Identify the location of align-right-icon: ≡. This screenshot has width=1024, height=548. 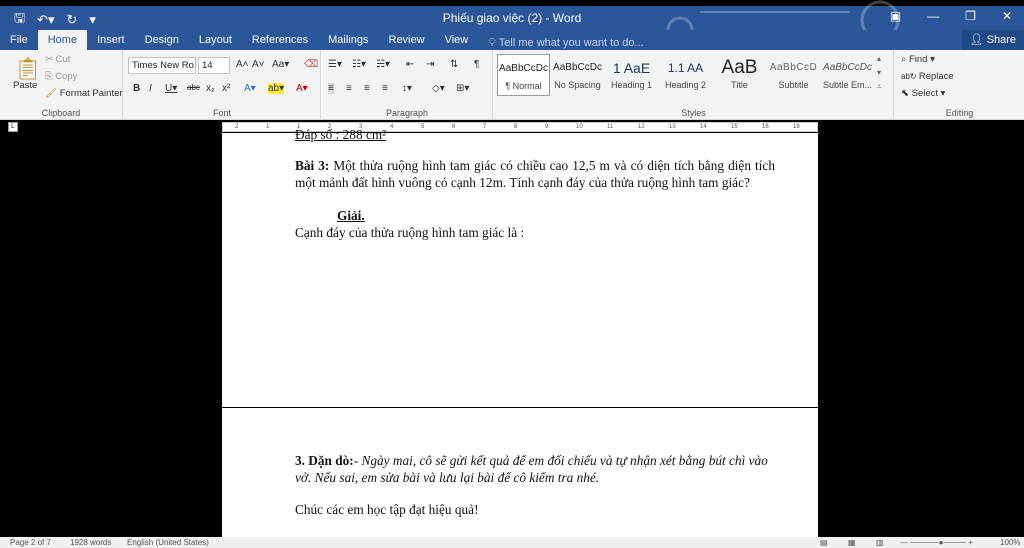
(367, 88).